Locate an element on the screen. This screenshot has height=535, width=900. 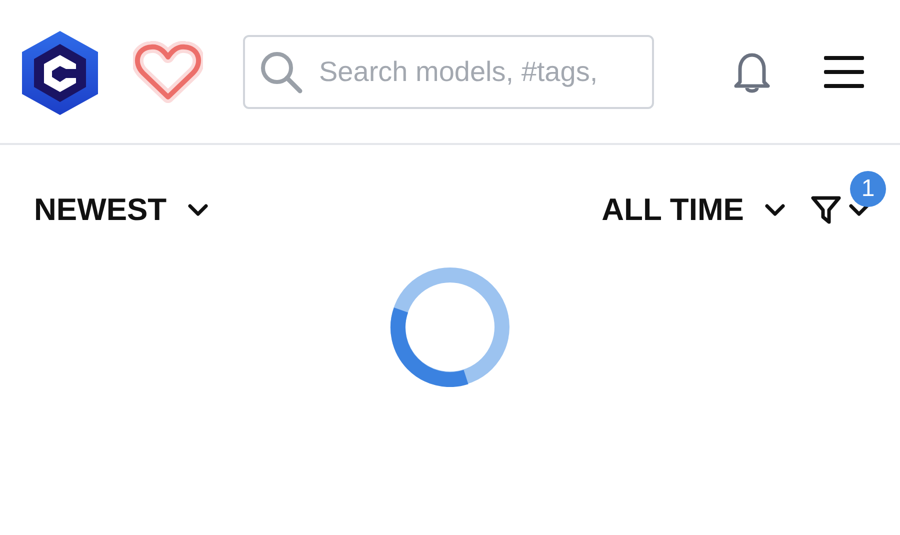
period-dropdown: ALL TIME is located at coordinates (694, 210).